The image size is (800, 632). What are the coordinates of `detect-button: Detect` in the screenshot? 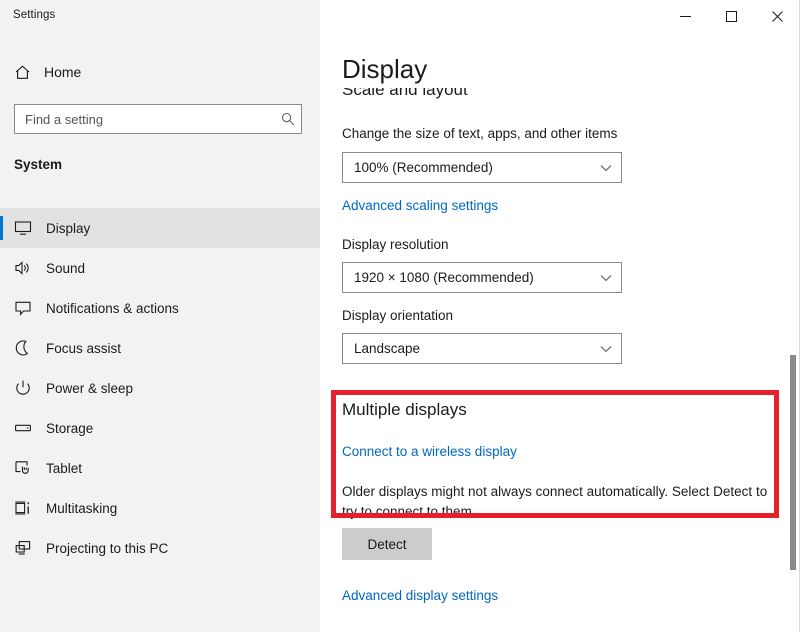 It's located at (387, 544).